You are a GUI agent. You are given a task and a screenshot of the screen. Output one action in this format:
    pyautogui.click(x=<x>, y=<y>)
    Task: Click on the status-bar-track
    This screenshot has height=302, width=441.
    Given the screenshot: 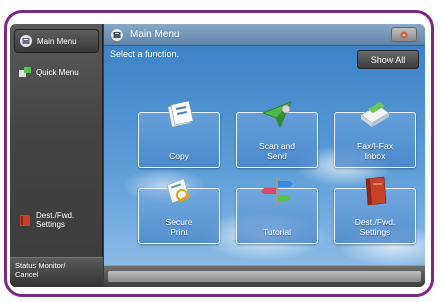 What is the action you would take?
    pyautogui.click(x=264, y=276)
    